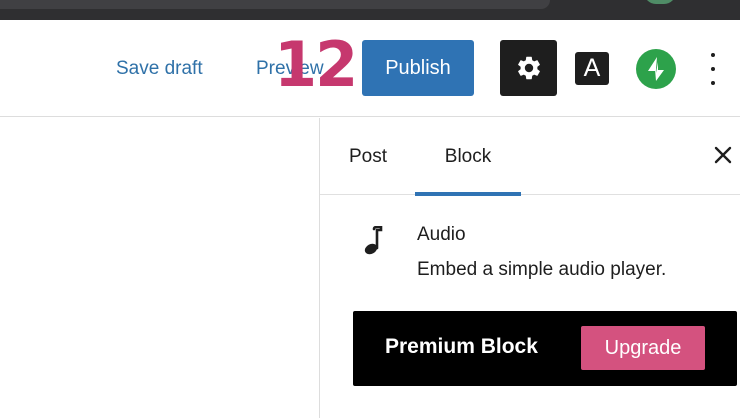 The width and height of the screenshot is (740, 418). Describe the element at coordinates (373, 240) in the screenshot. I see `music-note-icon` at that location.